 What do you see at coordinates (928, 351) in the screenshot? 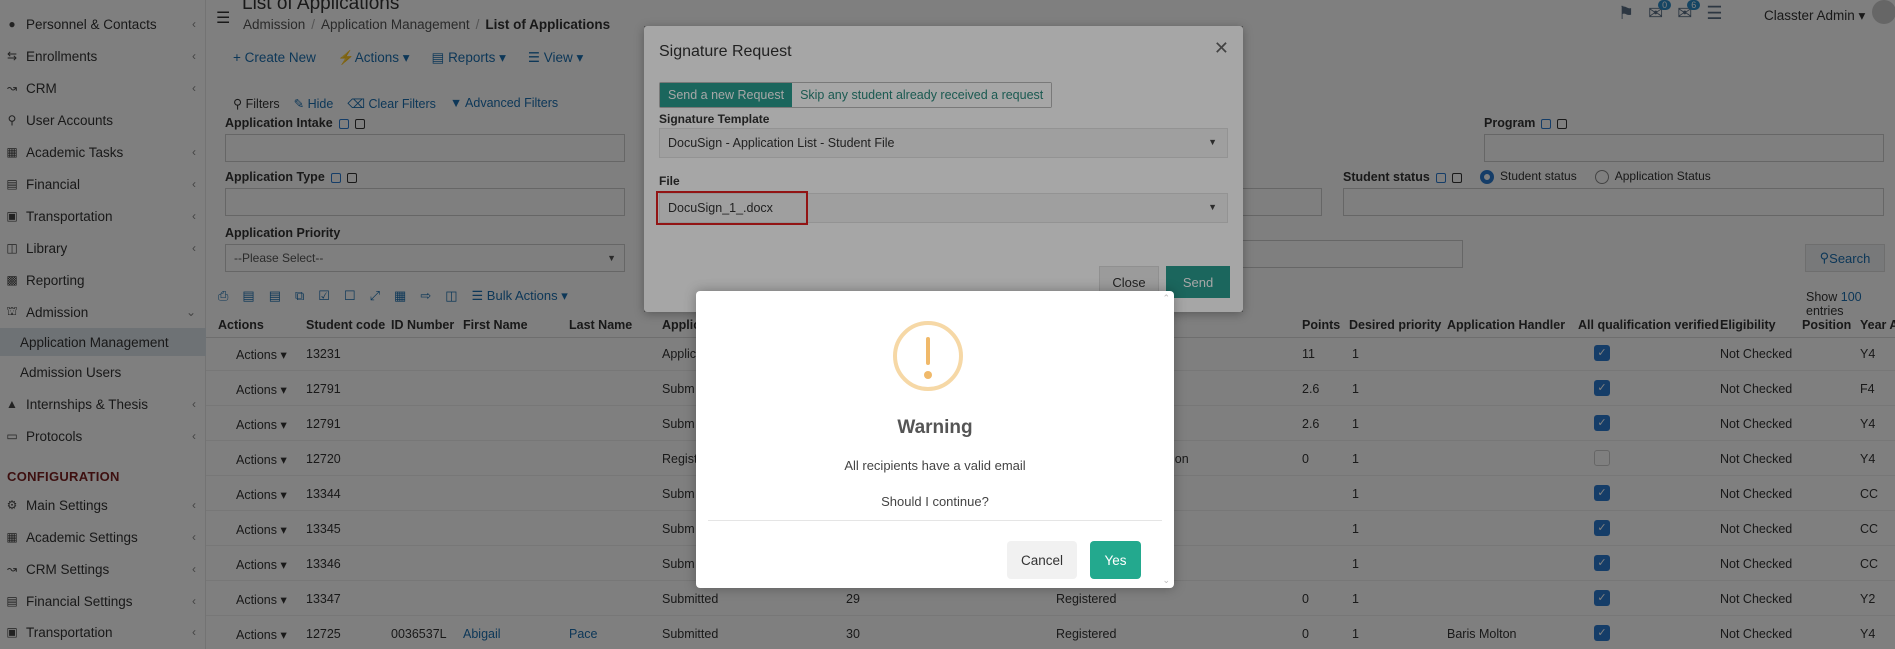
I see `warning-icon-bar` at bounding box center [928, 351].